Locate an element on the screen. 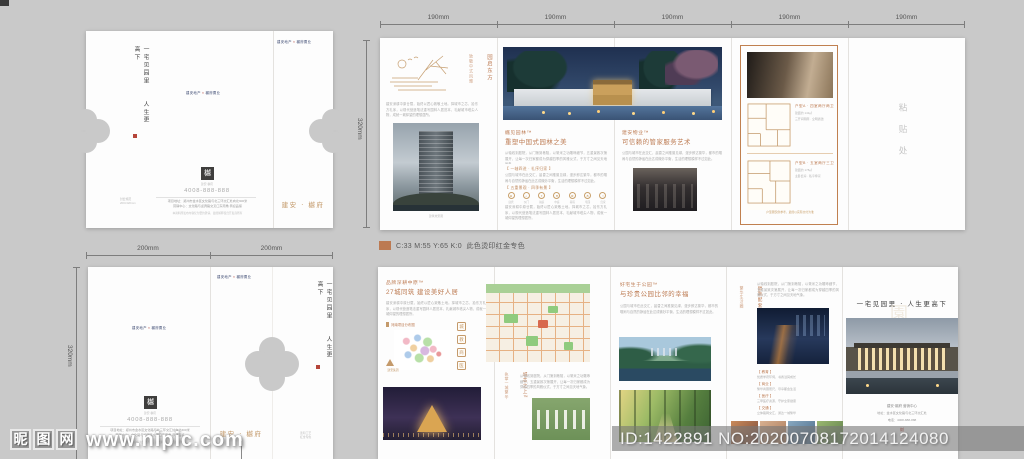 This screenshot has width=1024, height=459. garden-icon-item: ⌂ 仪门 is located at coordinates (526, 198).